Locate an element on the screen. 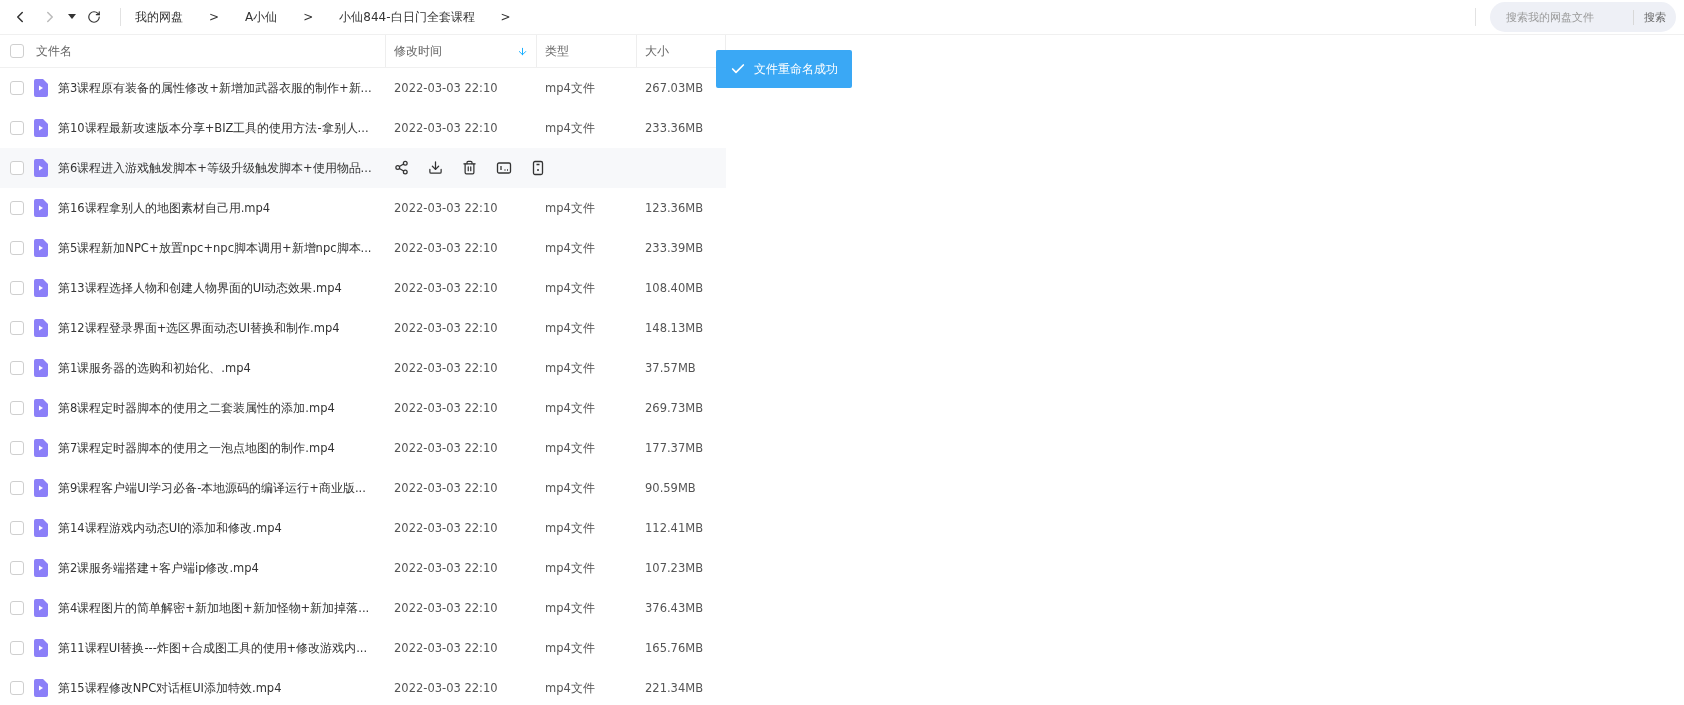 The image size is (1684, 705). file-name: 第14课程游戏内动态UI的添加和修改.mp4 is located at coordinates (170, 528).